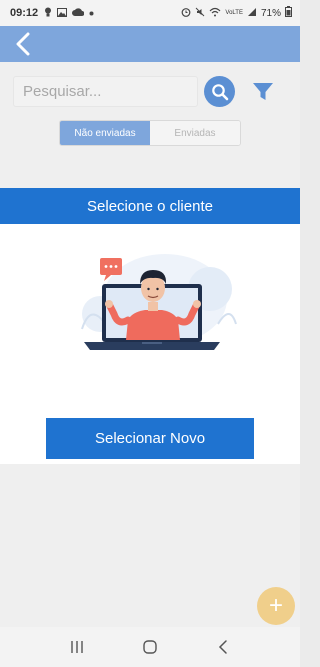  What do you see at coordinates (48, 13) in the screenshot?
I see `bulb-icon` at bounding box center [48, 13].